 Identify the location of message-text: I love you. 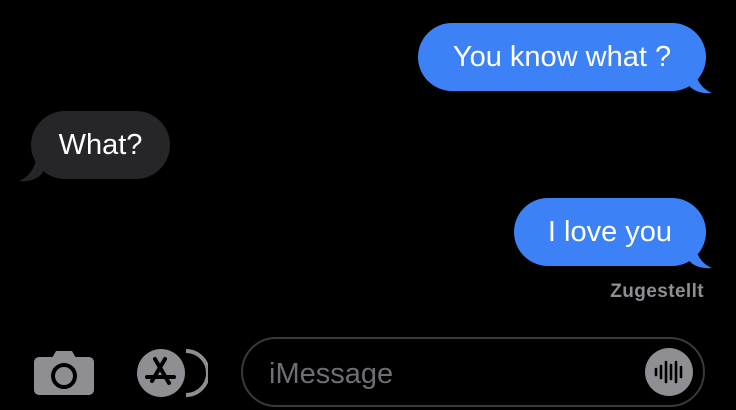
(610, 232).